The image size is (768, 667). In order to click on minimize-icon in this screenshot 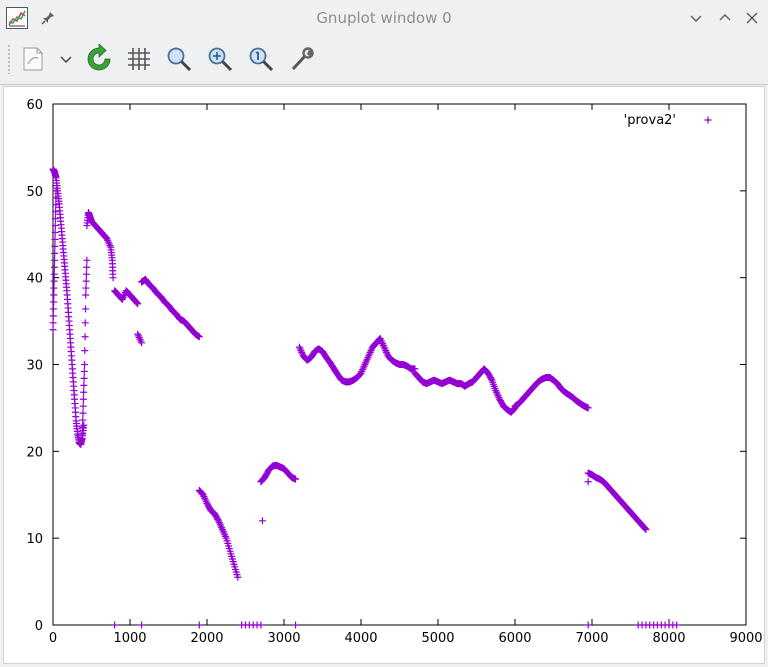, I will do `click(696, 18)`.